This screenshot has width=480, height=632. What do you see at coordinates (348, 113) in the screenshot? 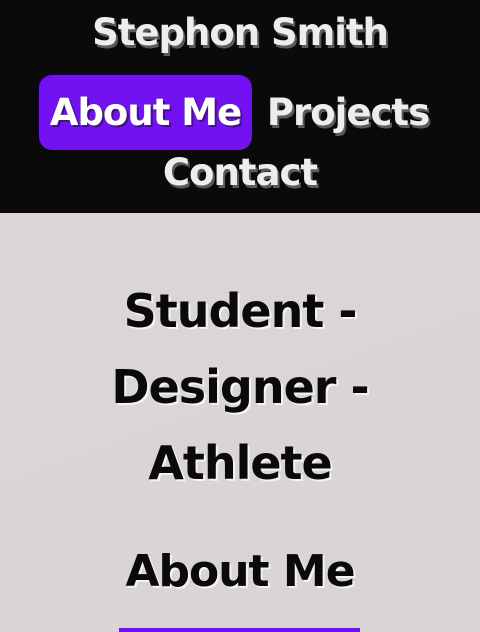
I see `nav-link-projects: Projects` at bounding box center [348, 113].